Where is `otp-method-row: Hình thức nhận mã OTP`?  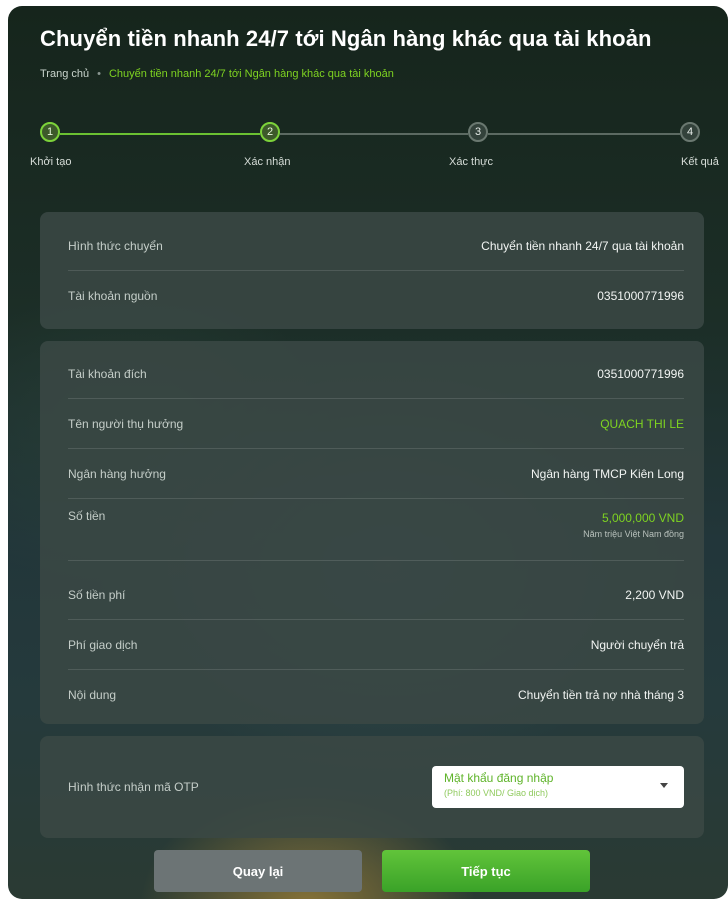
otp-method-row: Hình thức nhận mã OTP is located at coordinates (133, 787).